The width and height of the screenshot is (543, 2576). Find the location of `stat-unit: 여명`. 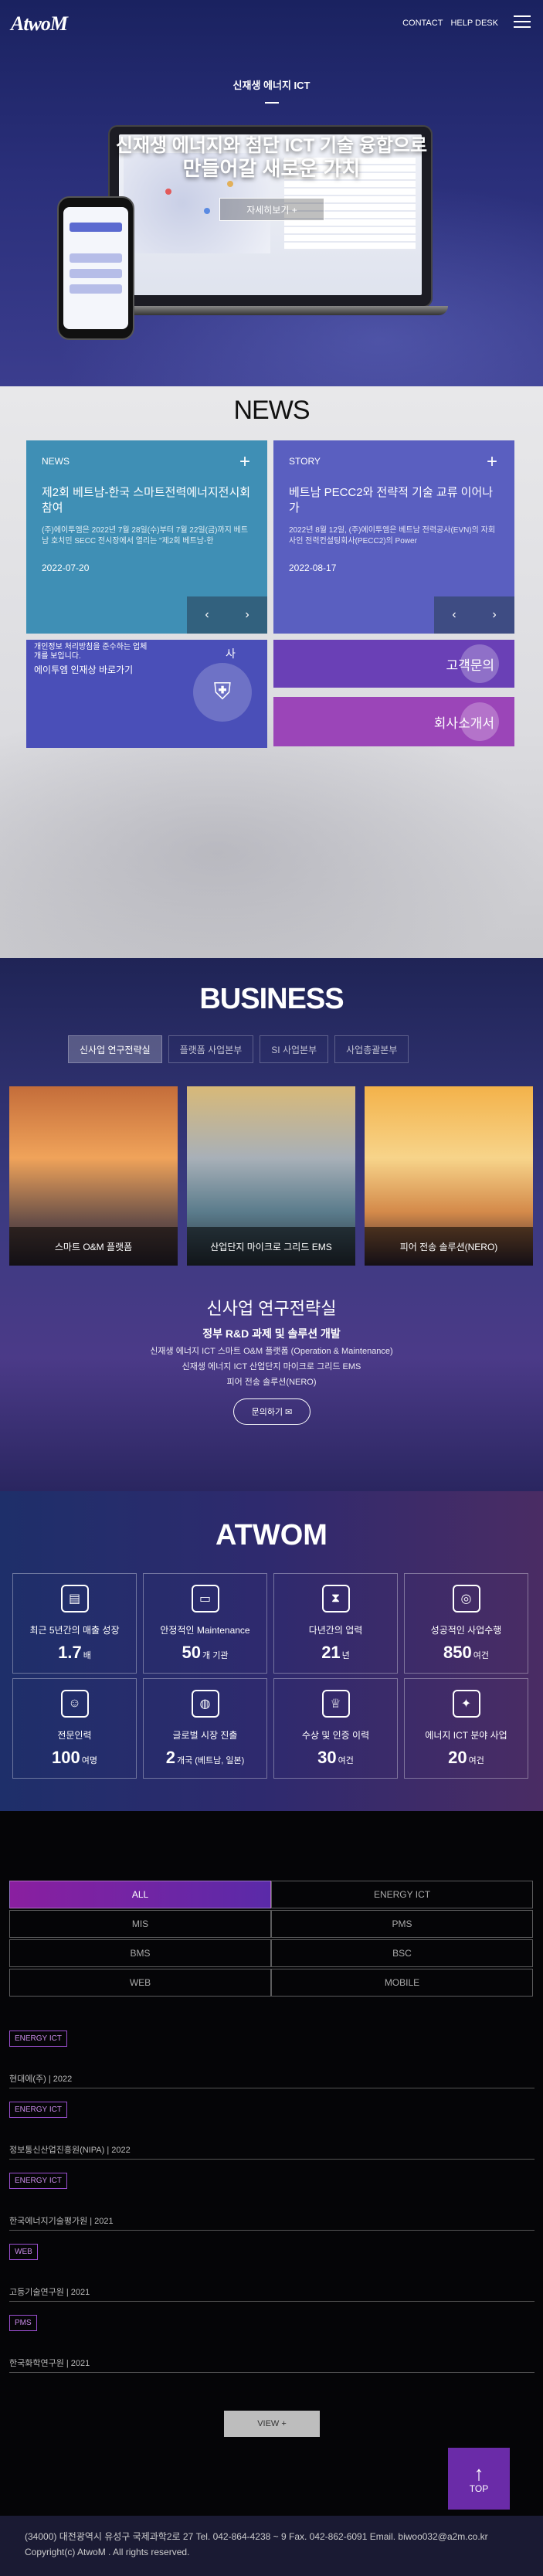

stat-unit: 여명 is located at coordinates (89, 1760).